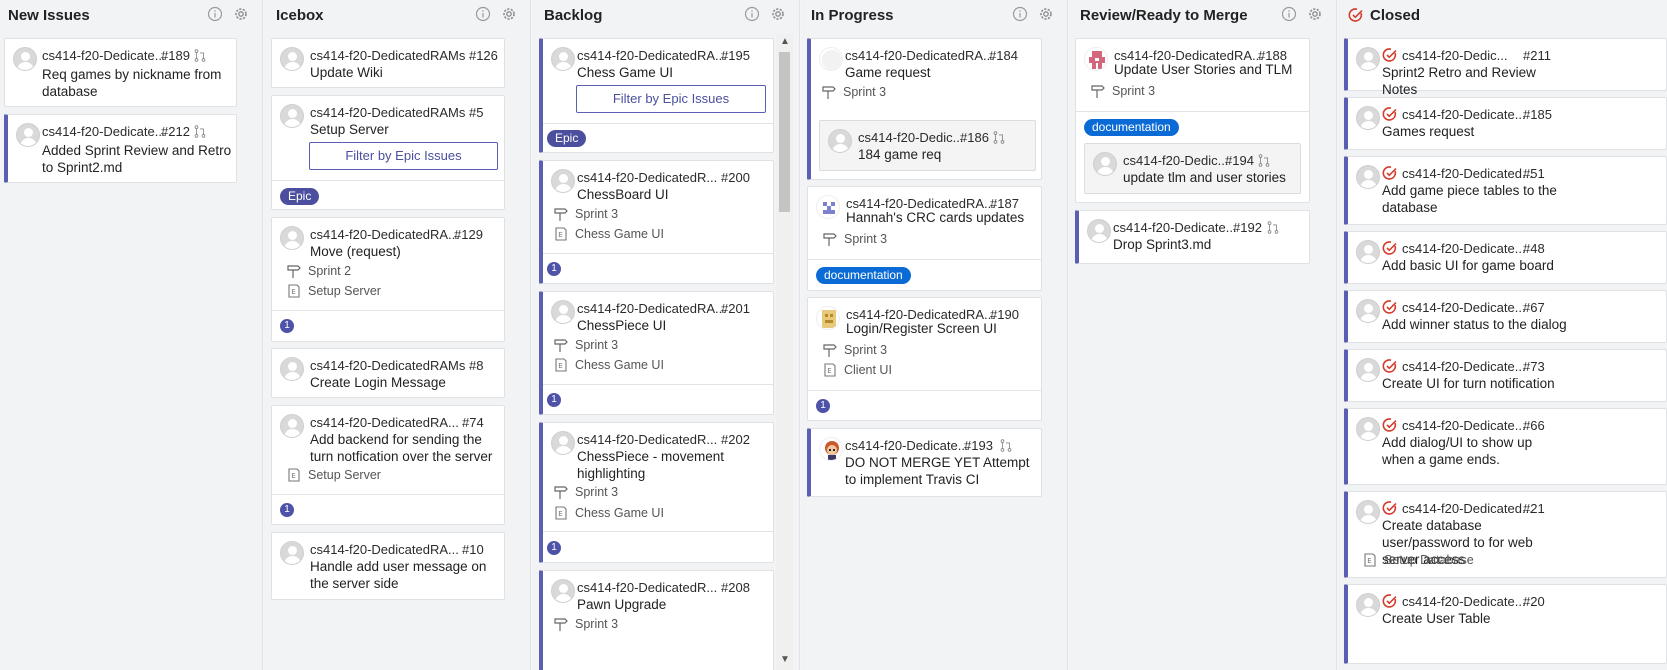  What do you see at coordinates (405, 382) in the screenshot?
I see `issue-title: Create Login Message` at bounding box center [405, 382].